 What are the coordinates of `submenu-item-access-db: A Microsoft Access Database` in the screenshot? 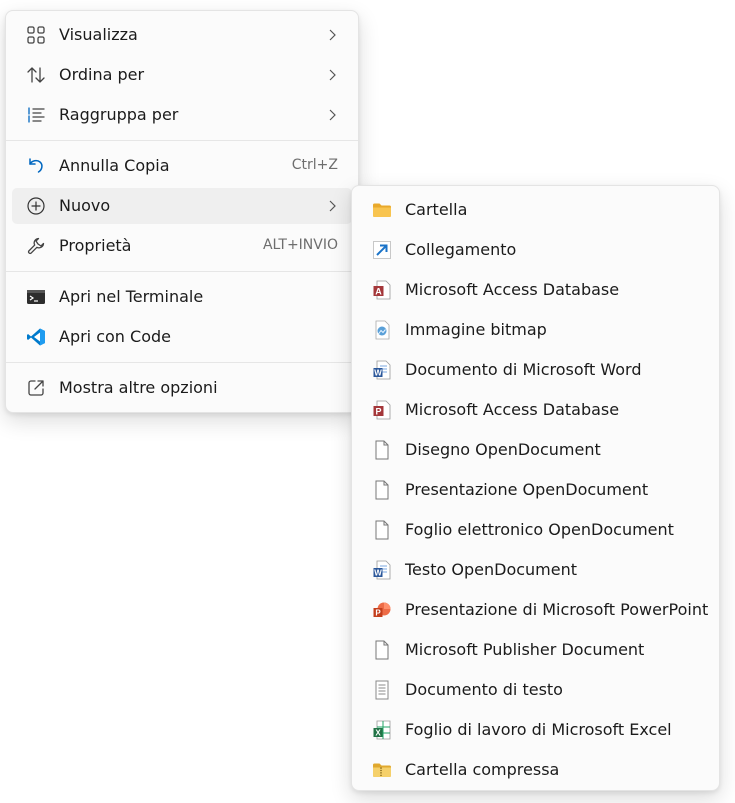 It's located at (535, 290).